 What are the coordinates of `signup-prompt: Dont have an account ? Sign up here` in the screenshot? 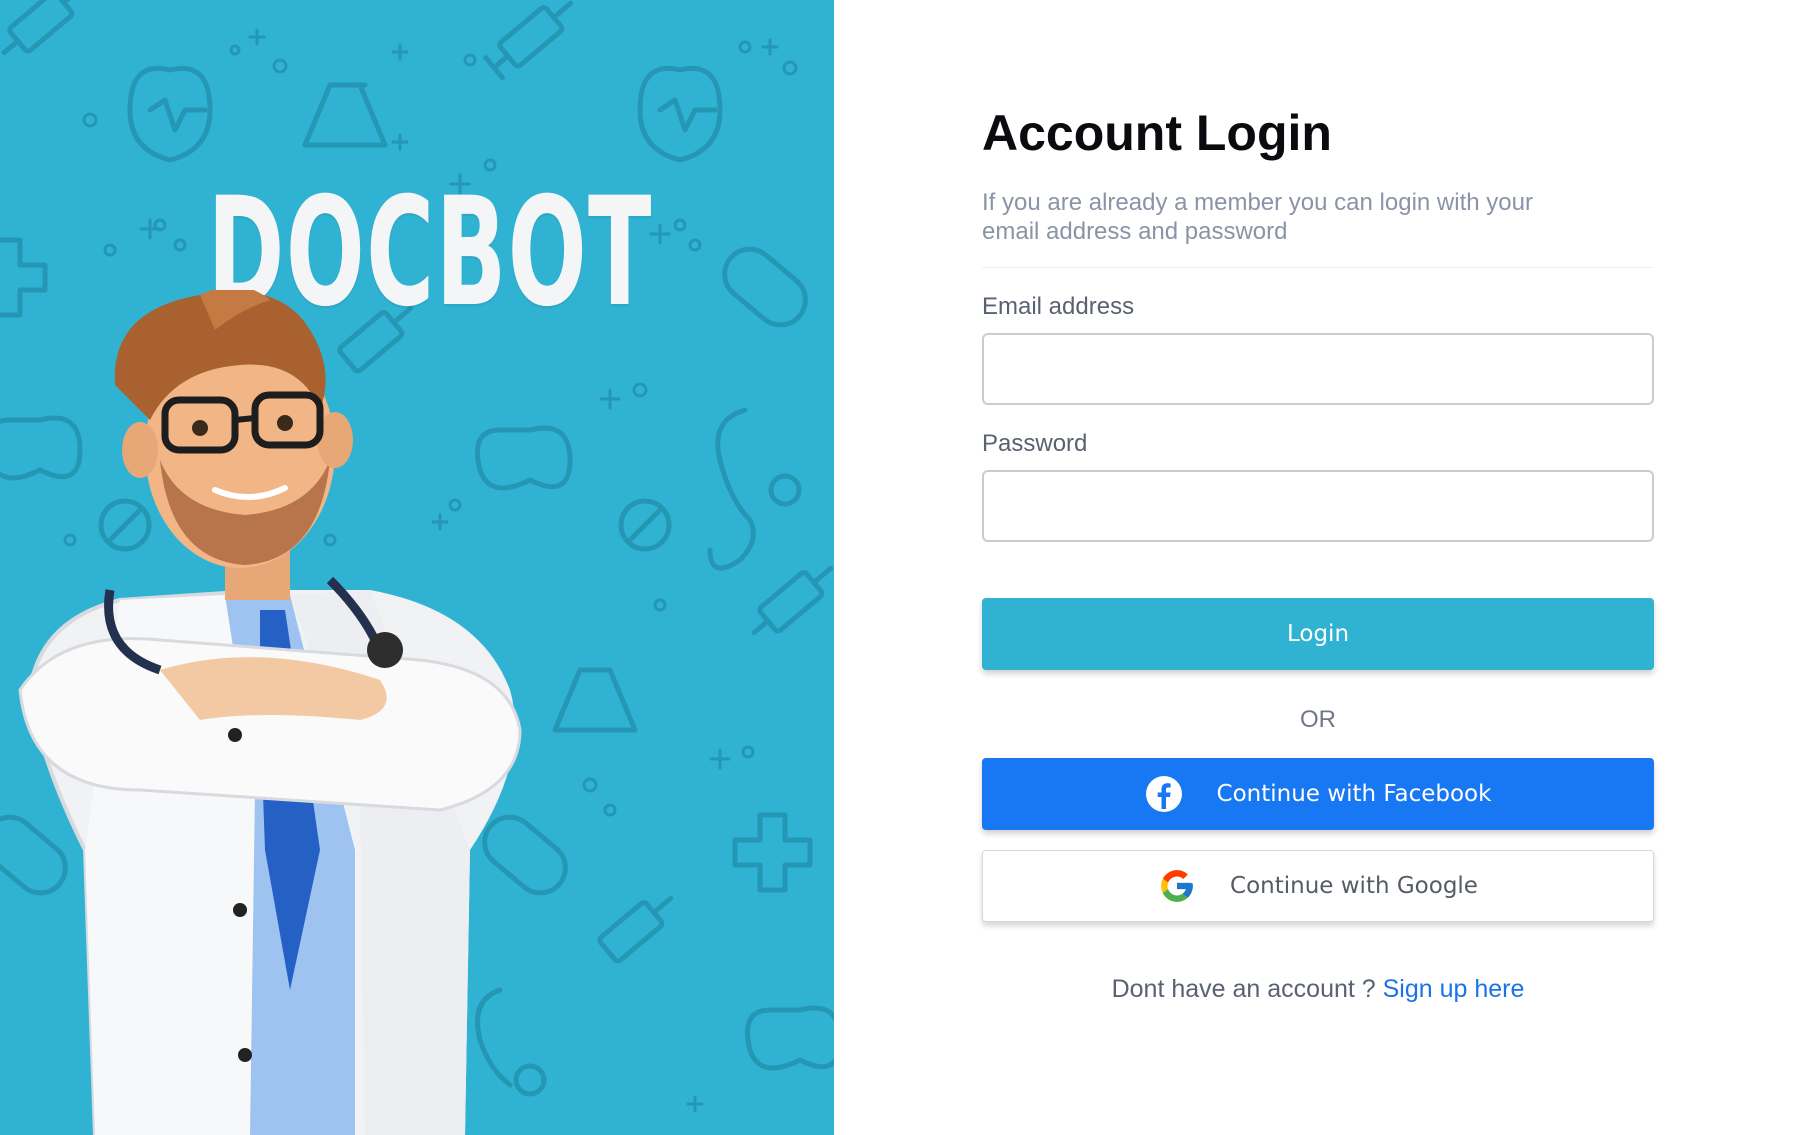 It's located at (1318, 989).